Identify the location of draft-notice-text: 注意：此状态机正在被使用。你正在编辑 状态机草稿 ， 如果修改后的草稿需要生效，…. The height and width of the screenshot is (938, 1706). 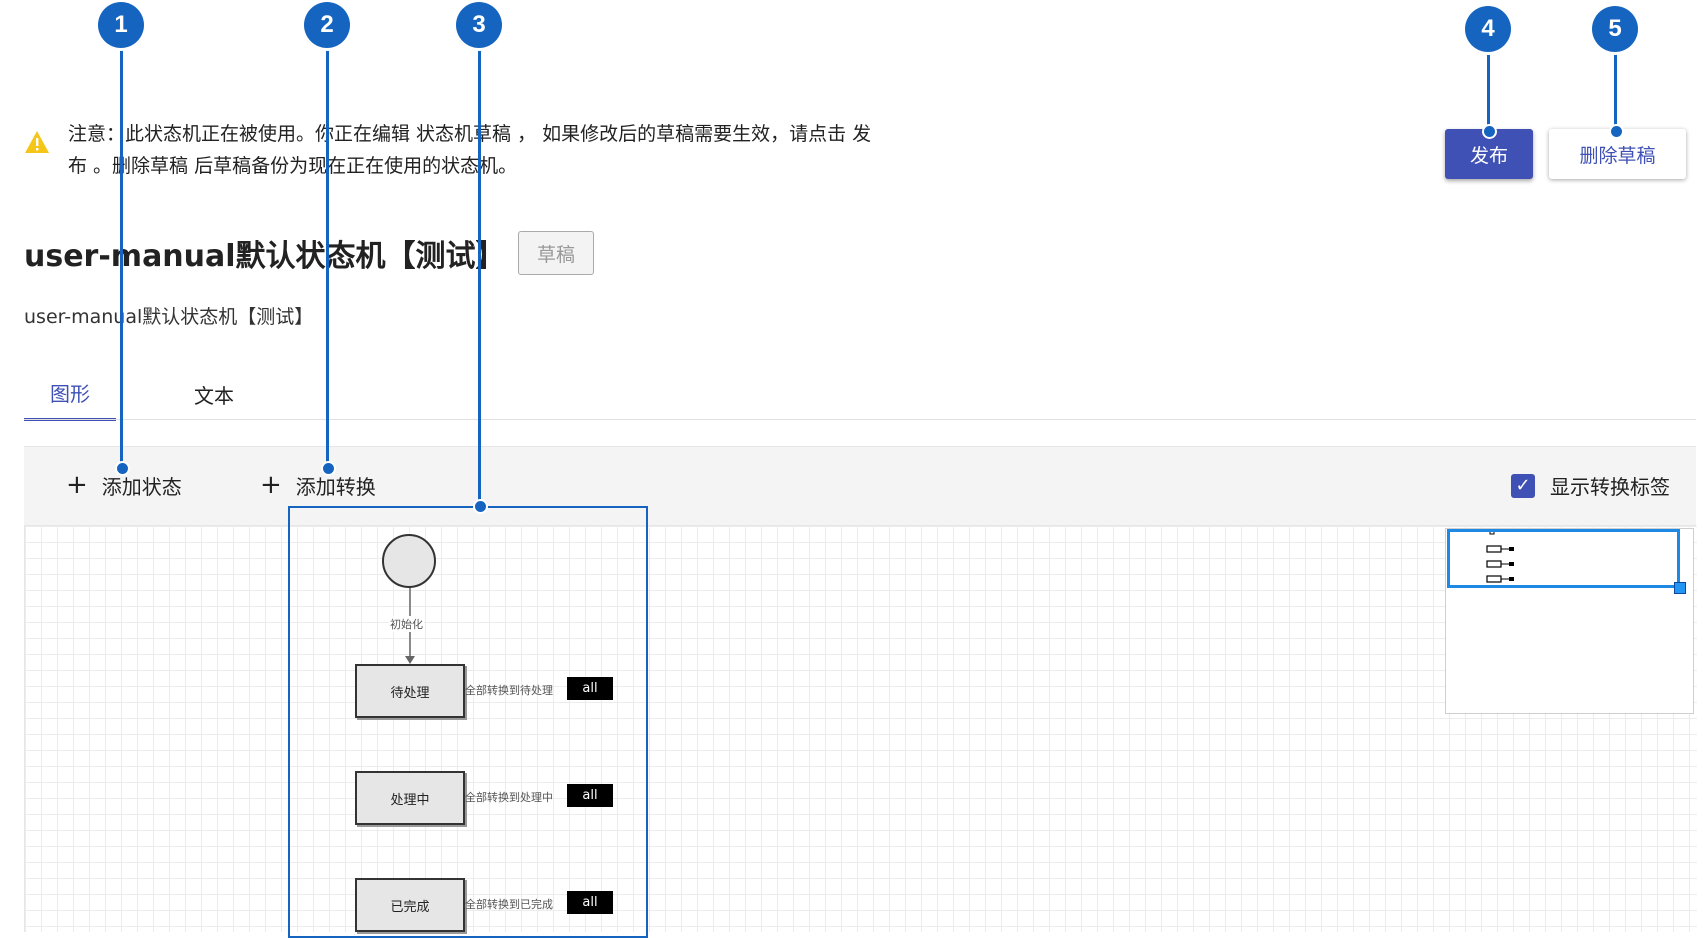
(470, 150).